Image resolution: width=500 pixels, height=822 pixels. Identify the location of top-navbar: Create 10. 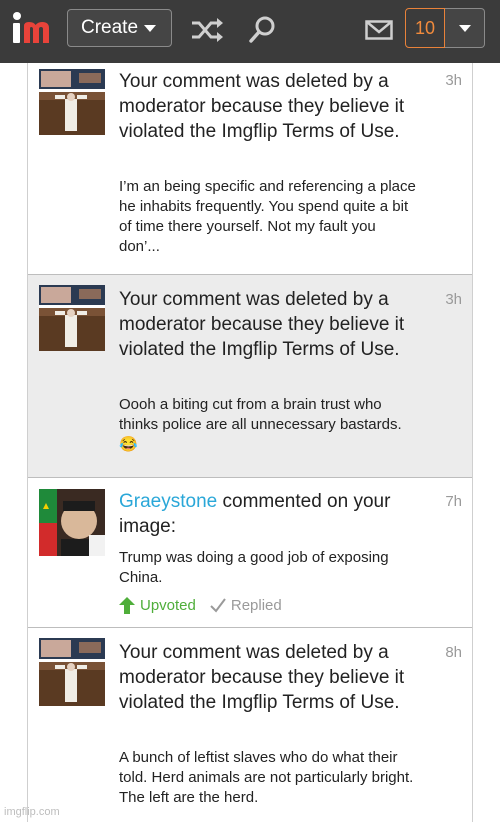
(250, 31).